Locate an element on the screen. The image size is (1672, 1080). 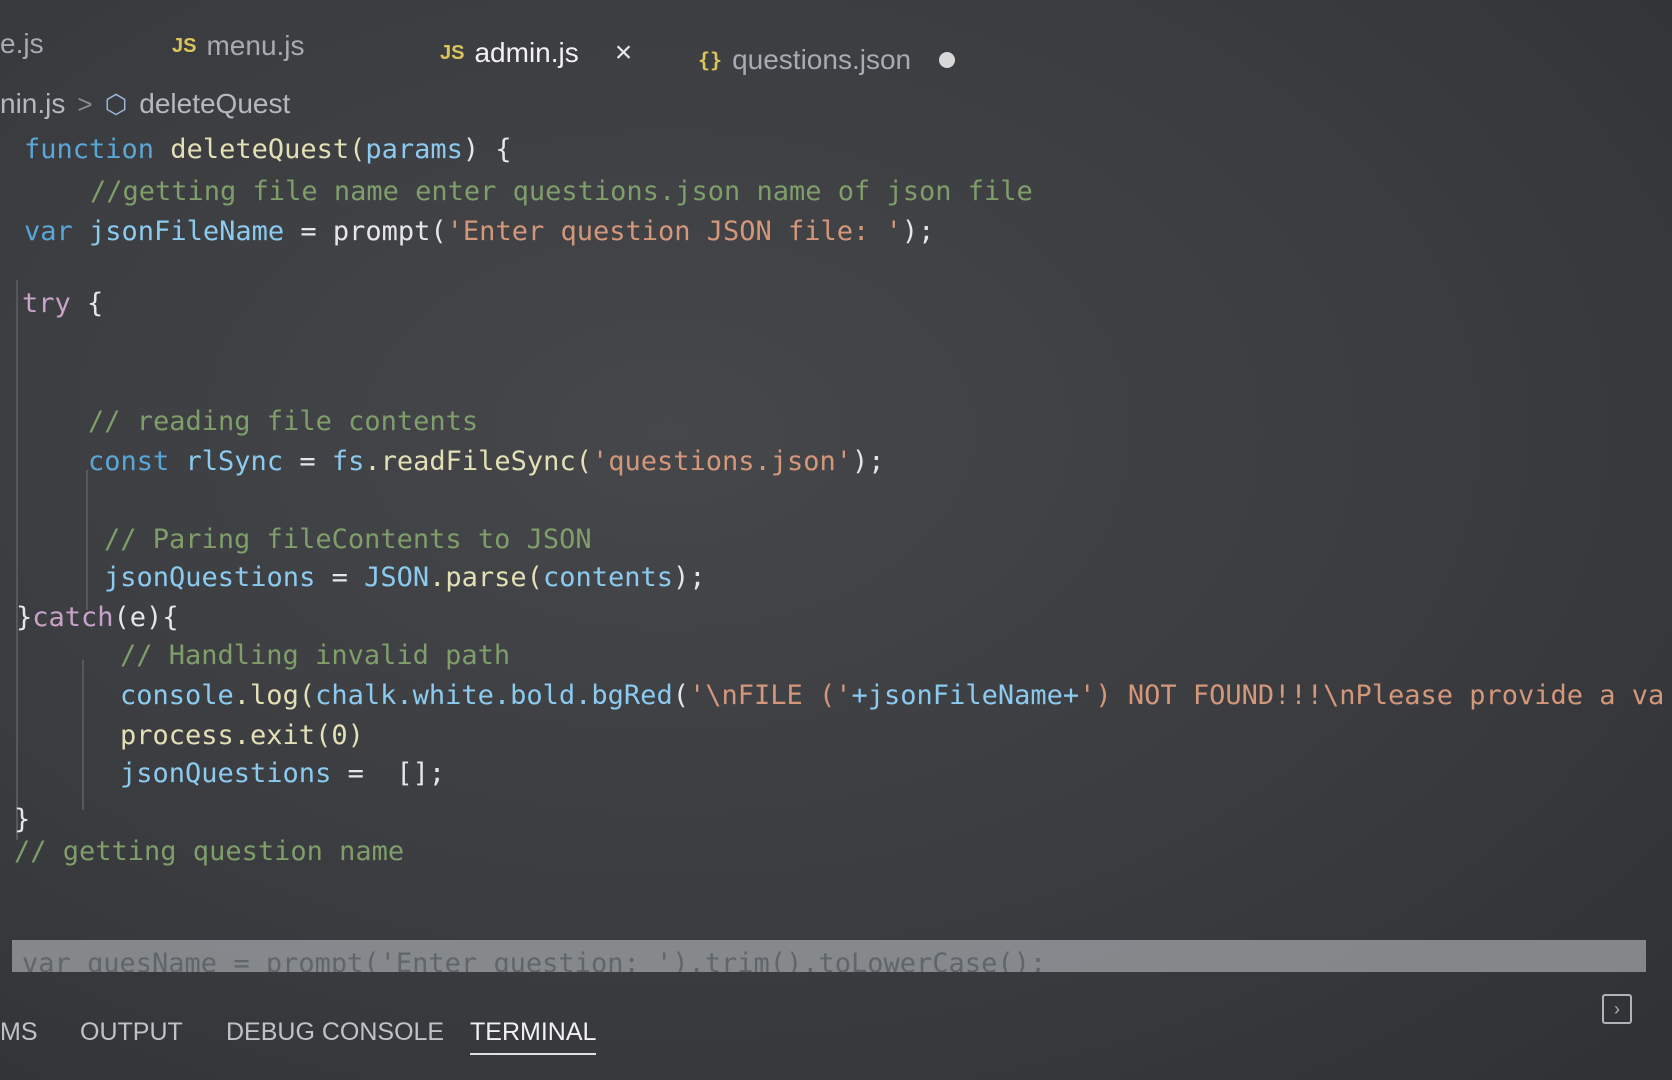
tab-e-js: e.js is located at coordinates (22, 44).